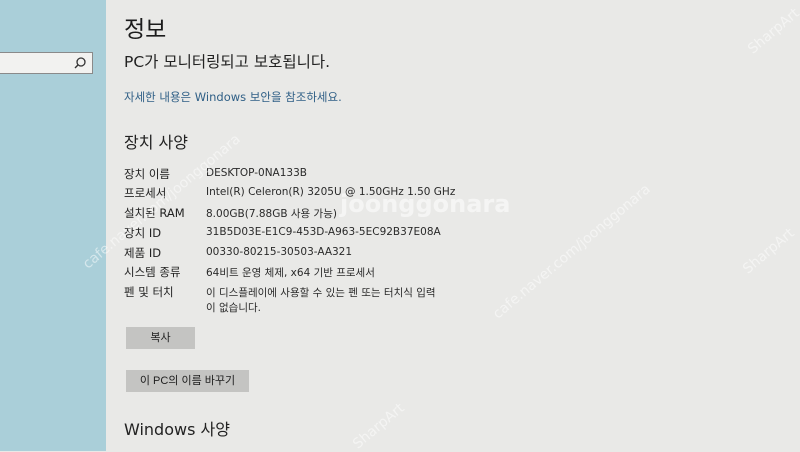 The image size is (800, 452). I want to click on spec-label-pen-touch: 펜 및 터치, so click(149, 292).